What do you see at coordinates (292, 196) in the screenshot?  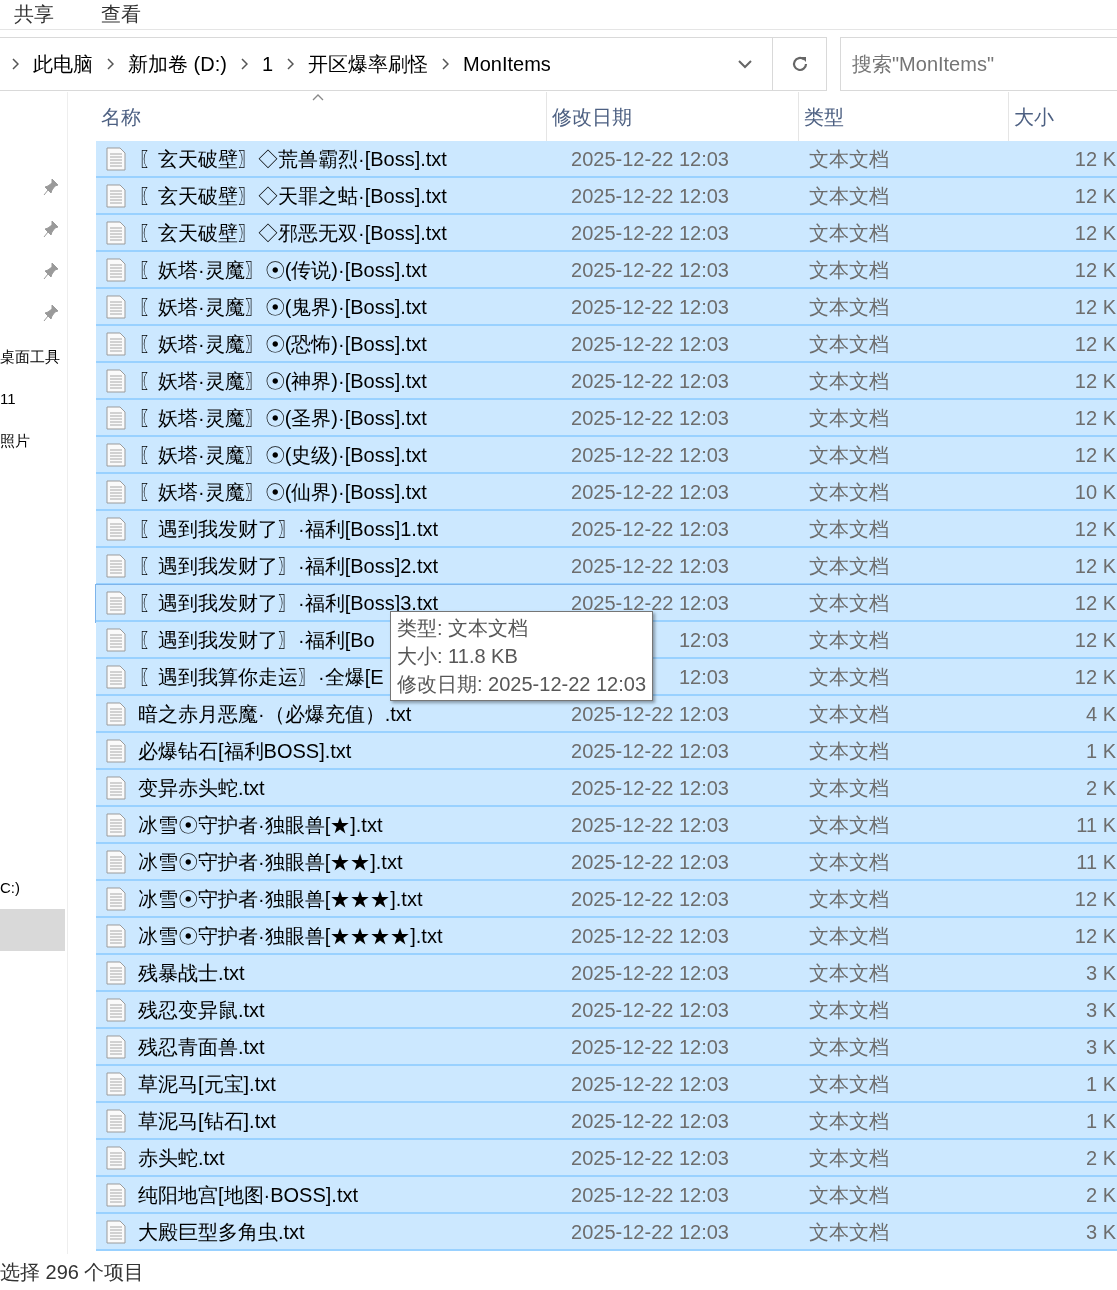 I see `file-name: 〖玄天破壁〗◇天罪之蛄·[Boss].txt` at bounding box center [292, 196].